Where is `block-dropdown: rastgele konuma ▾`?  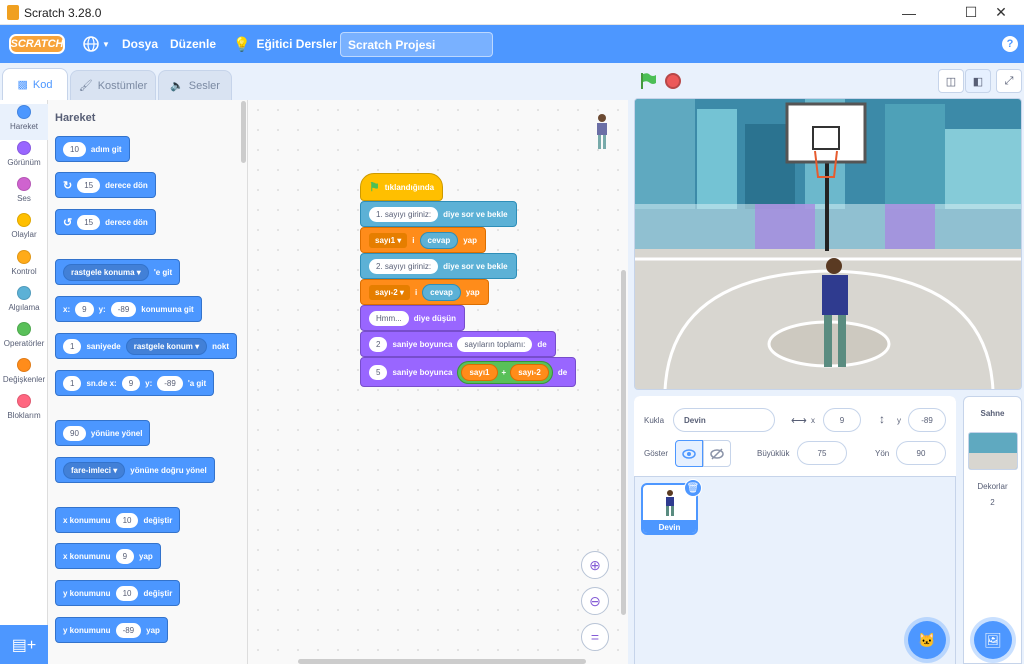
block-dropdown: rastgele konuma ▾ is located at coordinates (106, 272).